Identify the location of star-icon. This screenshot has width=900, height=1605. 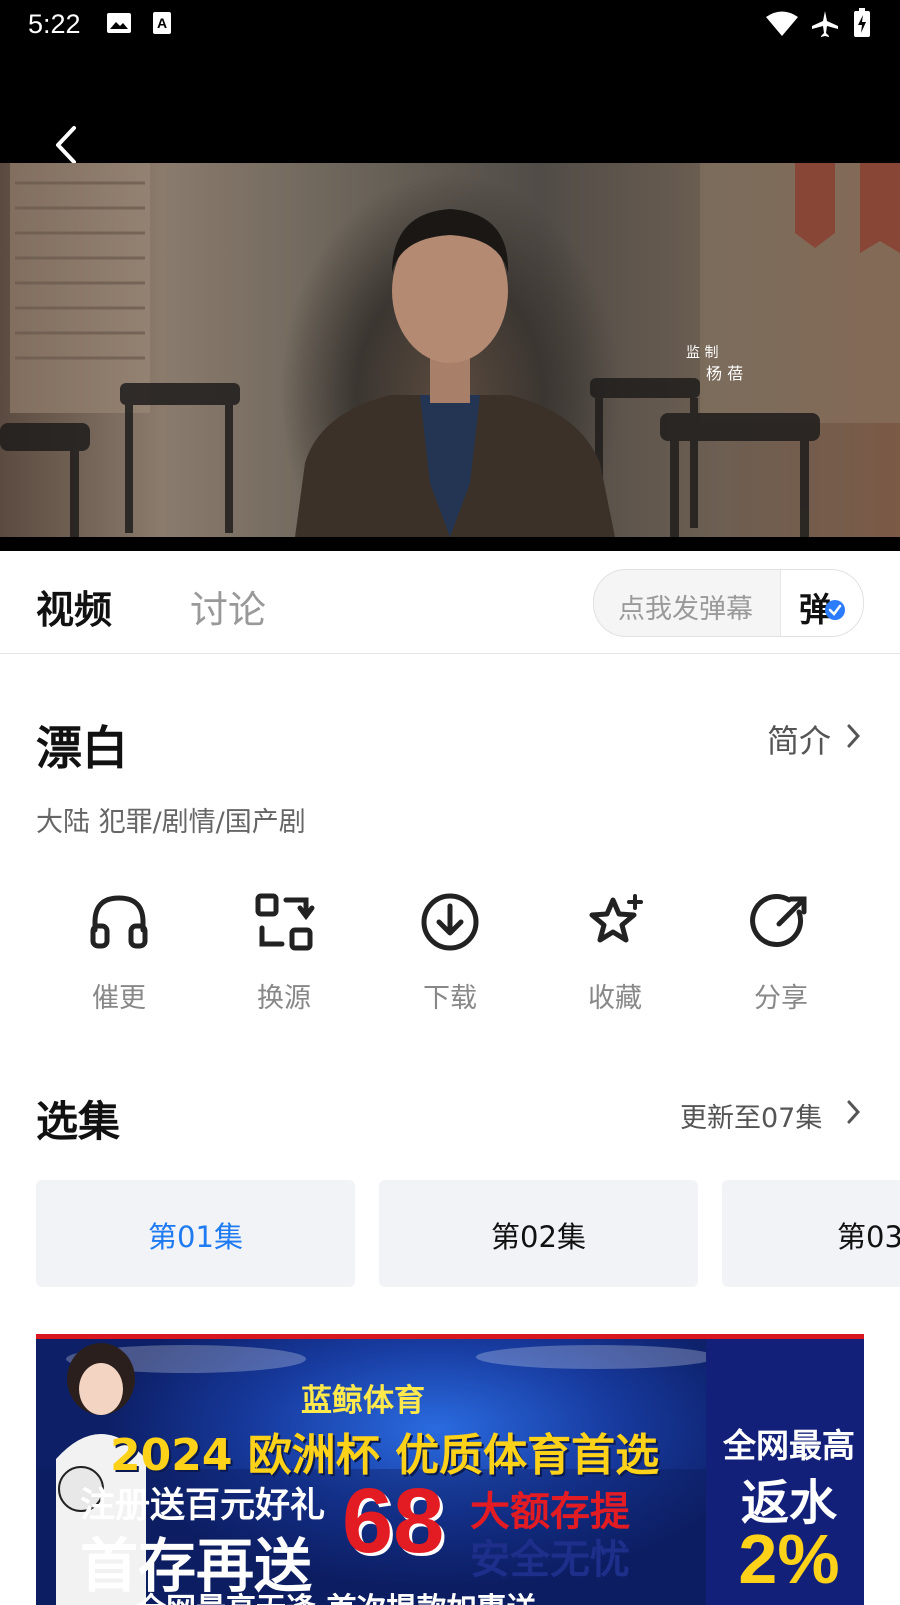
(616, 918).